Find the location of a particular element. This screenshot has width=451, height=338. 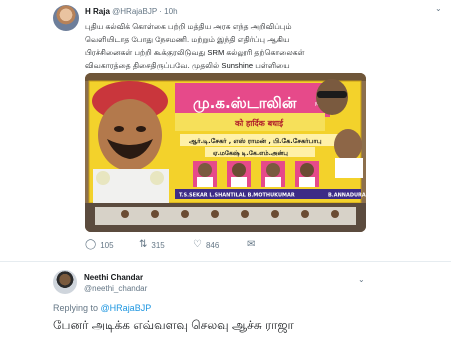

banner-caption-right: B.ANNADURA is located at coordinates (347, 196).